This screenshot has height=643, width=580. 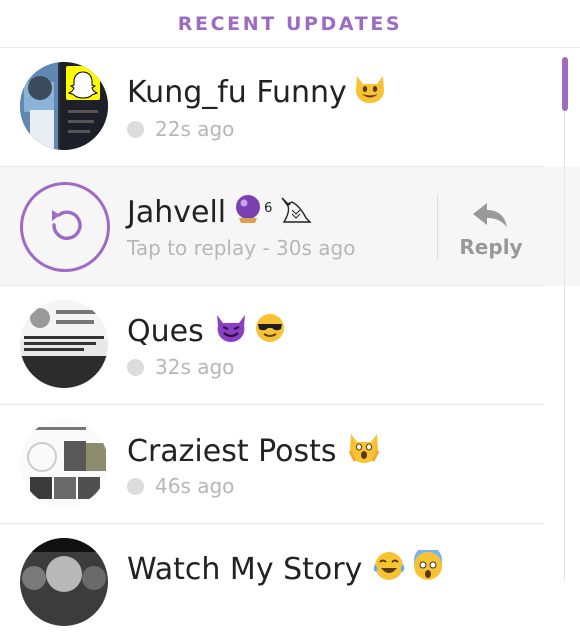 What do you see at coordinates (370, 93) in the screenshot?
I see `smiling-cat-icon` at bounding box center [370, 93].